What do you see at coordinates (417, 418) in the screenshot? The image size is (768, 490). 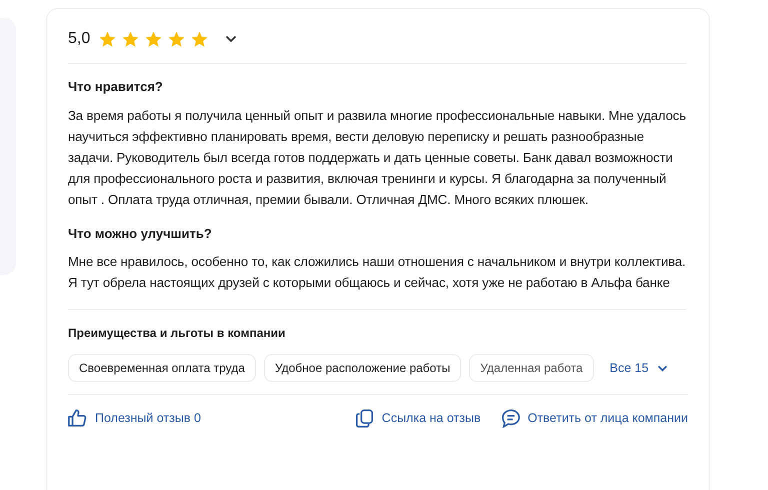 I see `action-link: Ссылка на отзыв` at bounding box center [417, 418].